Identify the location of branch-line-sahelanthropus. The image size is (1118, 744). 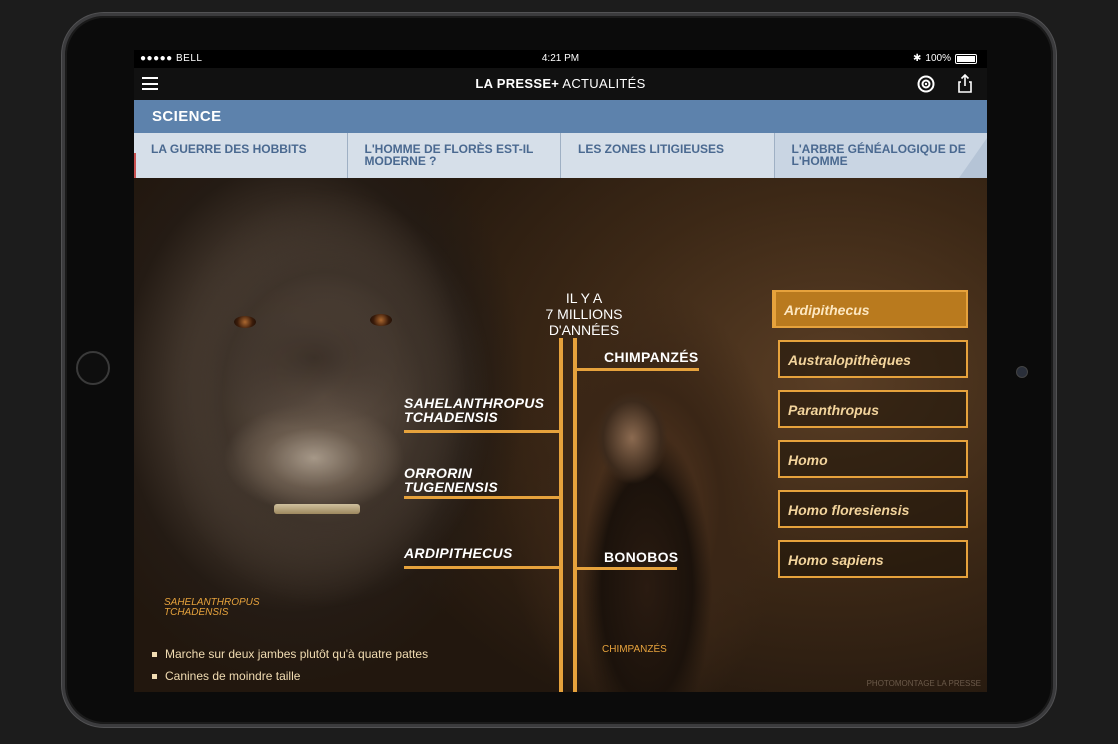
(481, 431).